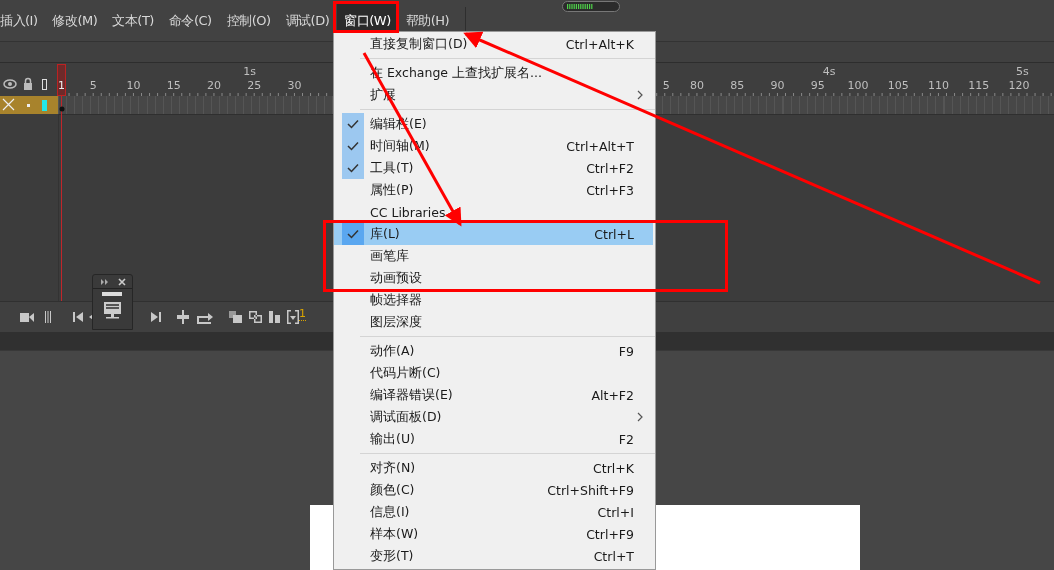  I want to click on frame-number: 100, so click(858, 85).